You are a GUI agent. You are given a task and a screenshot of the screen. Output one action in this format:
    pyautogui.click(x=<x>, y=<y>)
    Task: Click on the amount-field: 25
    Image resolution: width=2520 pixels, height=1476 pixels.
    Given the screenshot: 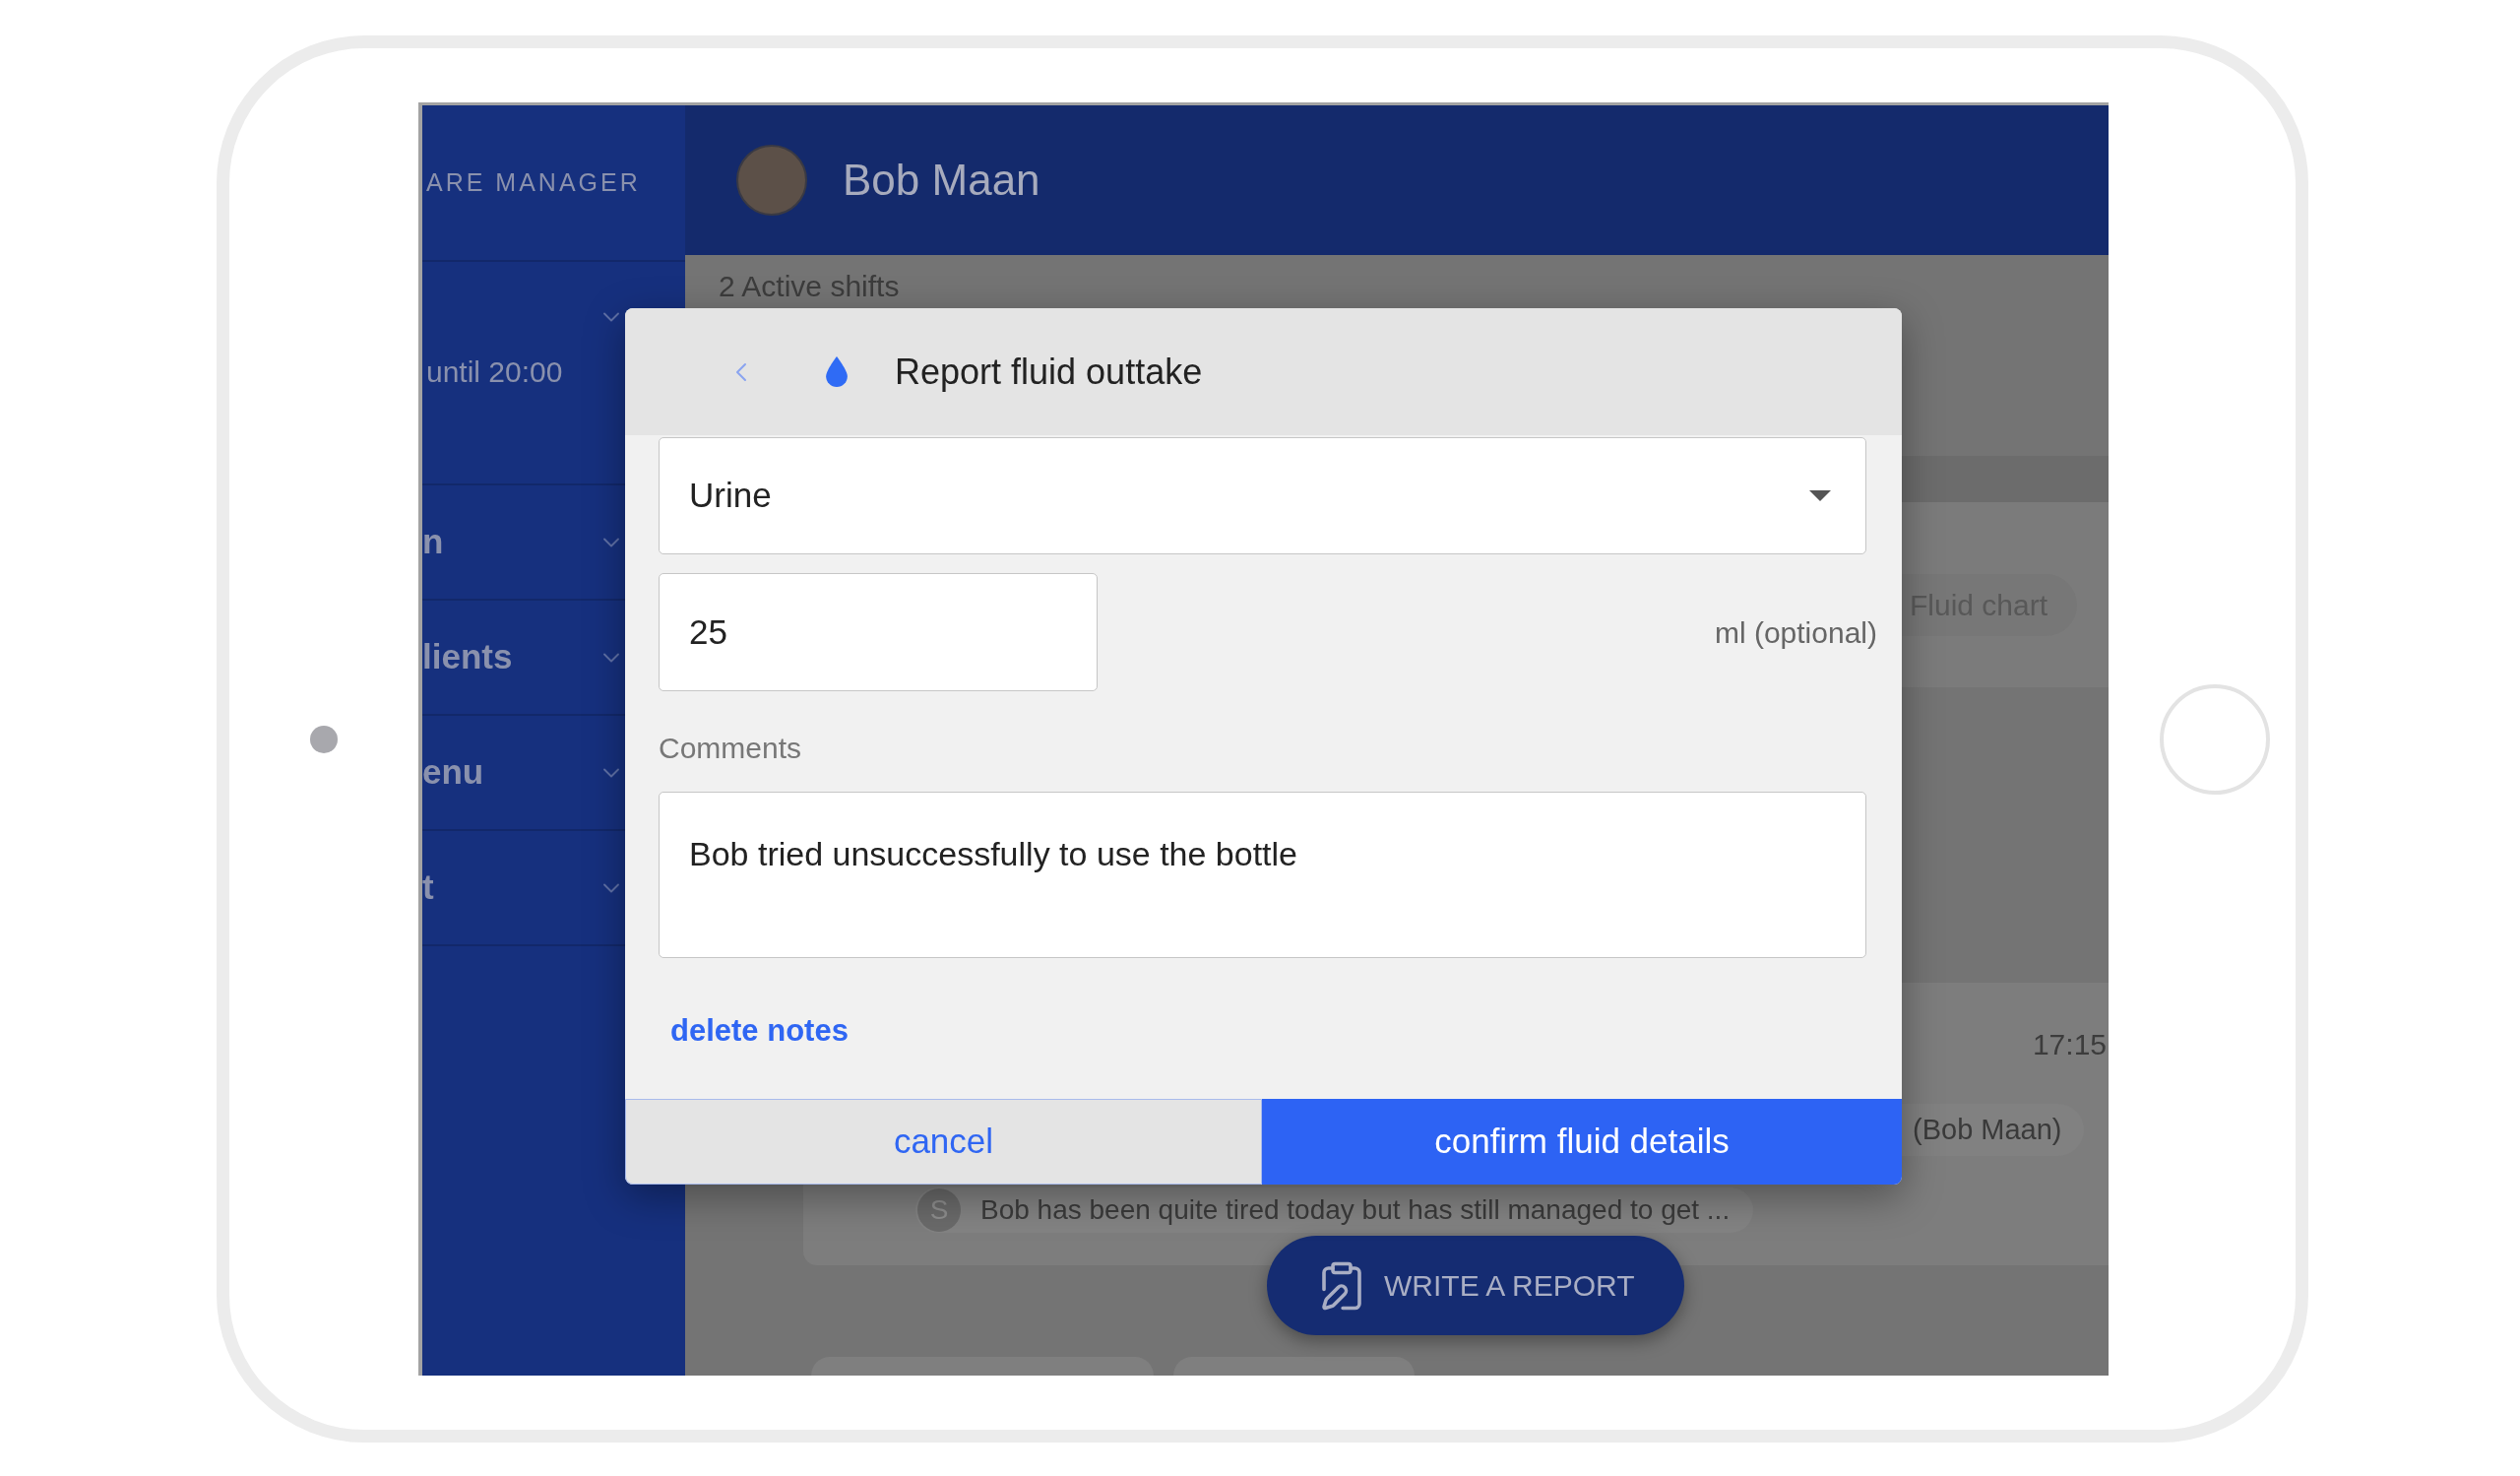 What is the action you would take?
    pyautogui.click(x=878, y=632)
    